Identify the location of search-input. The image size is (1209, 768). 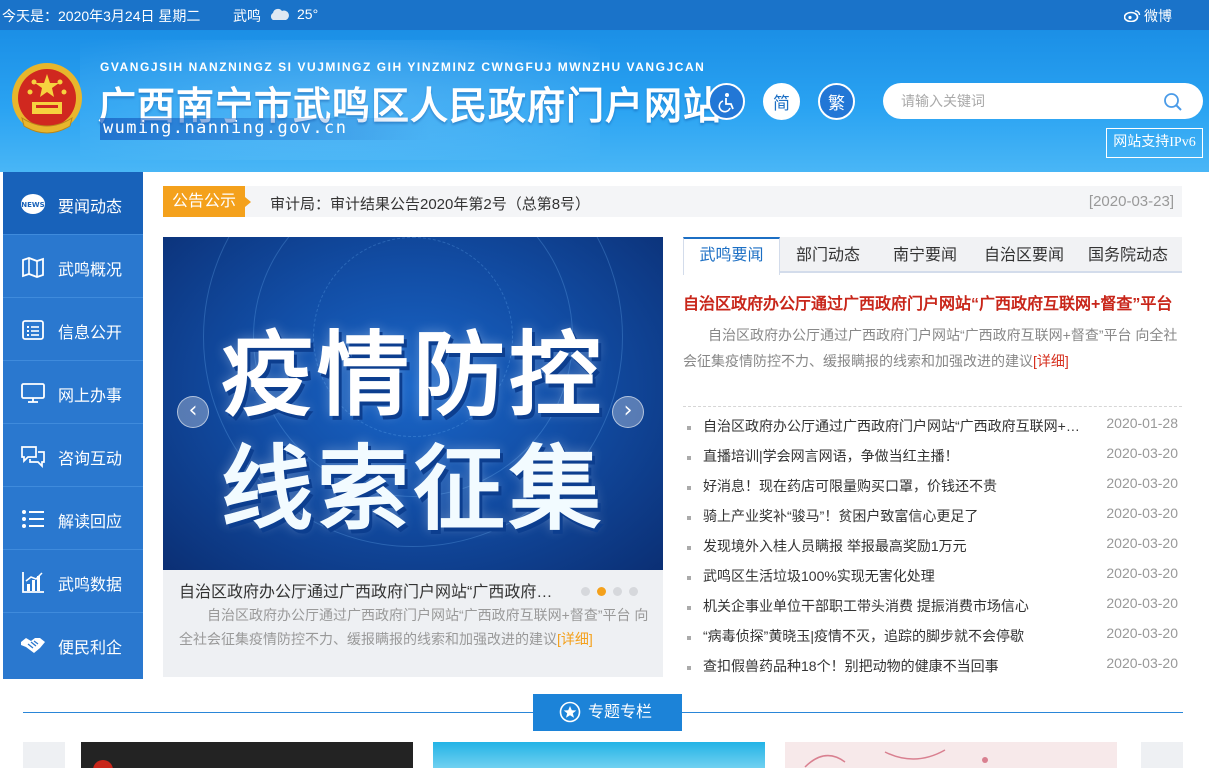
(1026, 101).